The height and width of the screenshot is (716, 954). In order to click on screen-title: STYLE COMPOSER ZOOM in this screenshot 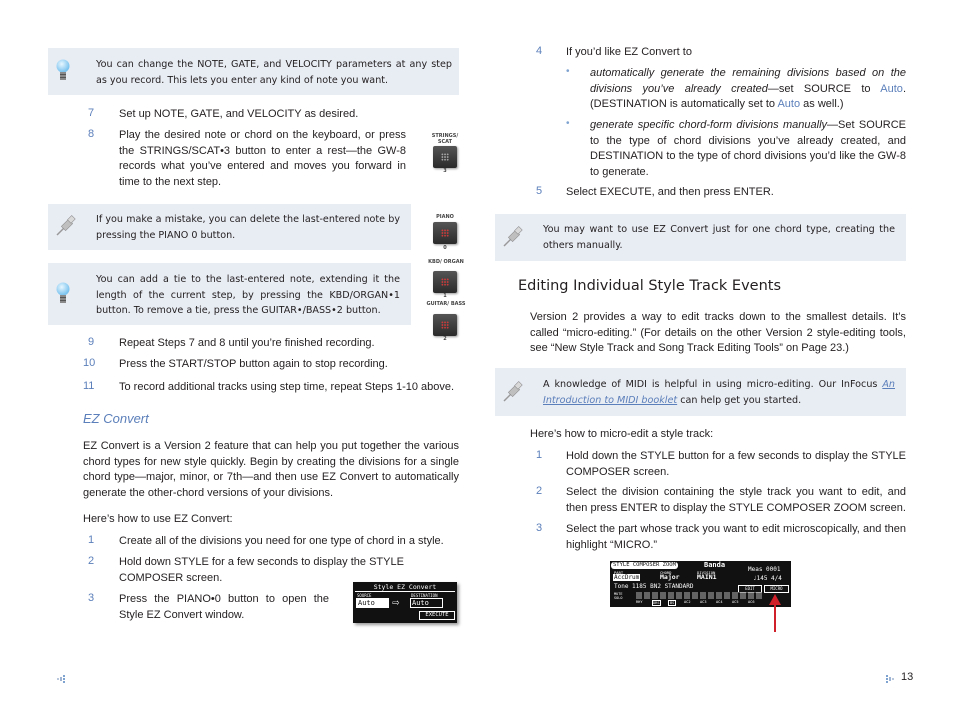, I will do `click(644, 565)`.